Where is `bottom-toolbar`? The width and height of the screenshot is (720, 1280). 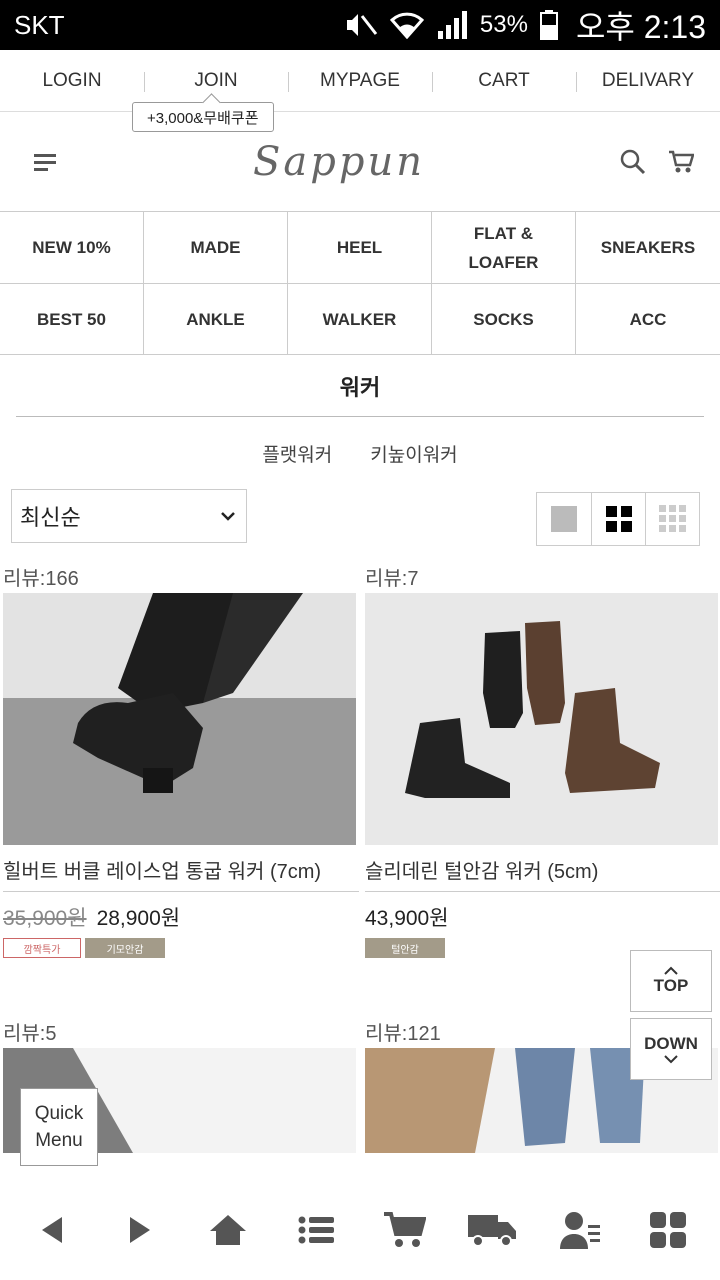 bottom-toolbar is located at coordinates (360, 1230).